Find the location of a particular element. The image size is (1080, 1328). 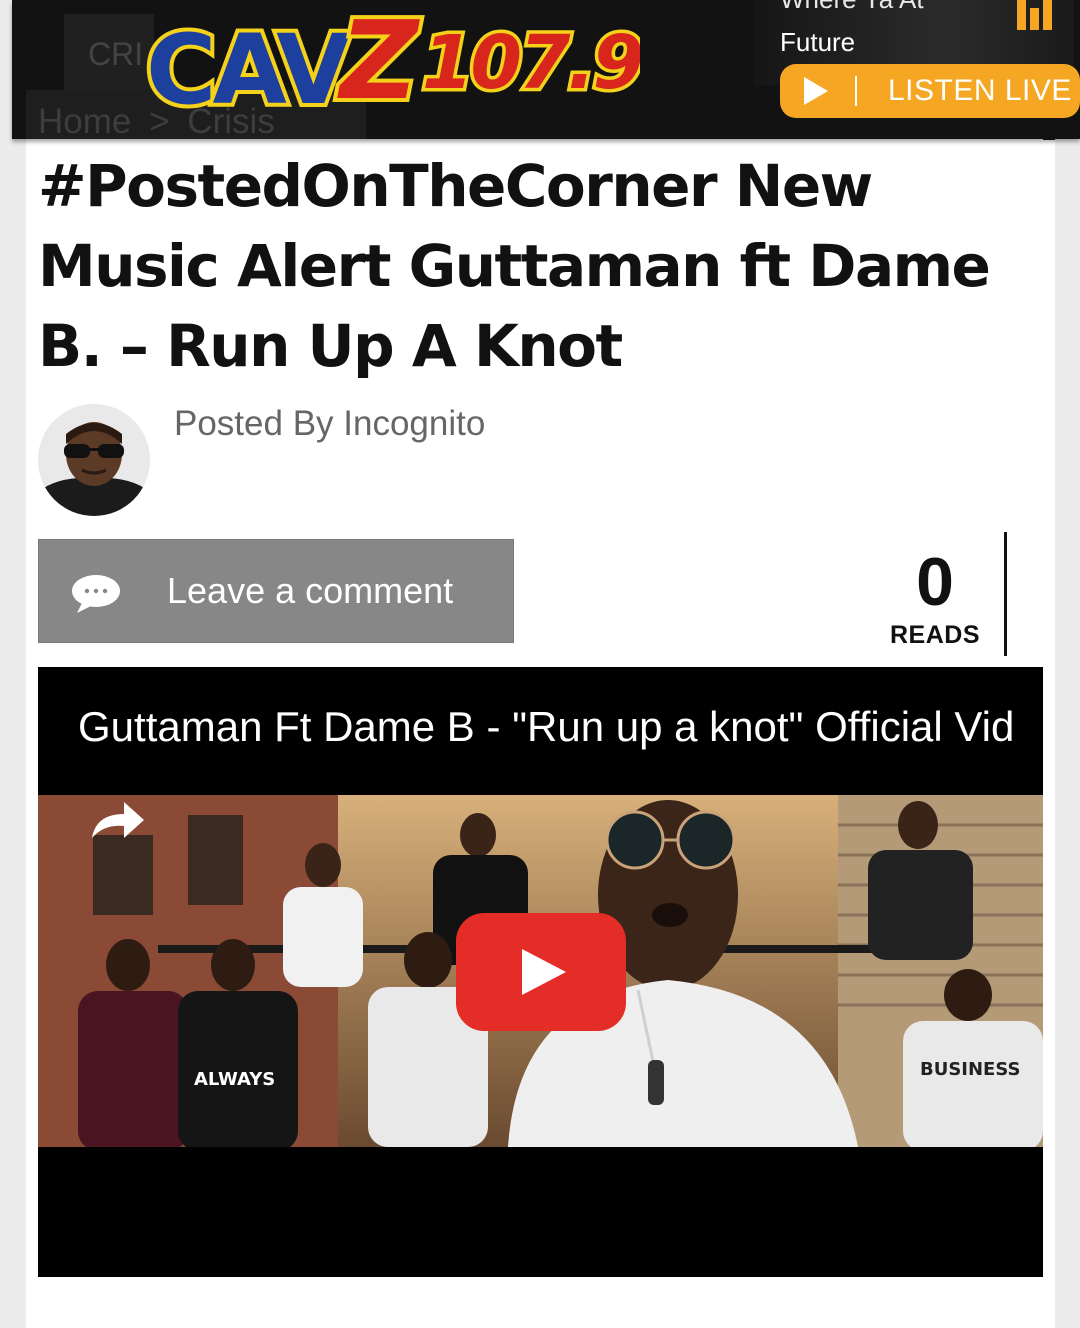

reads-count: 0 is located at coordinates (935, 582).